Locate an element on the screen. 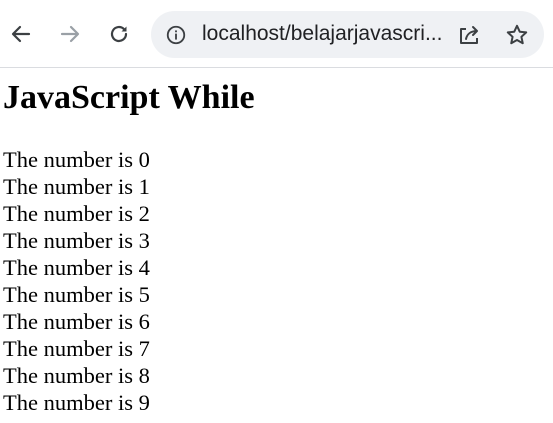 The image size is (553, 423). reload-button is located at coordinates (119, 34).